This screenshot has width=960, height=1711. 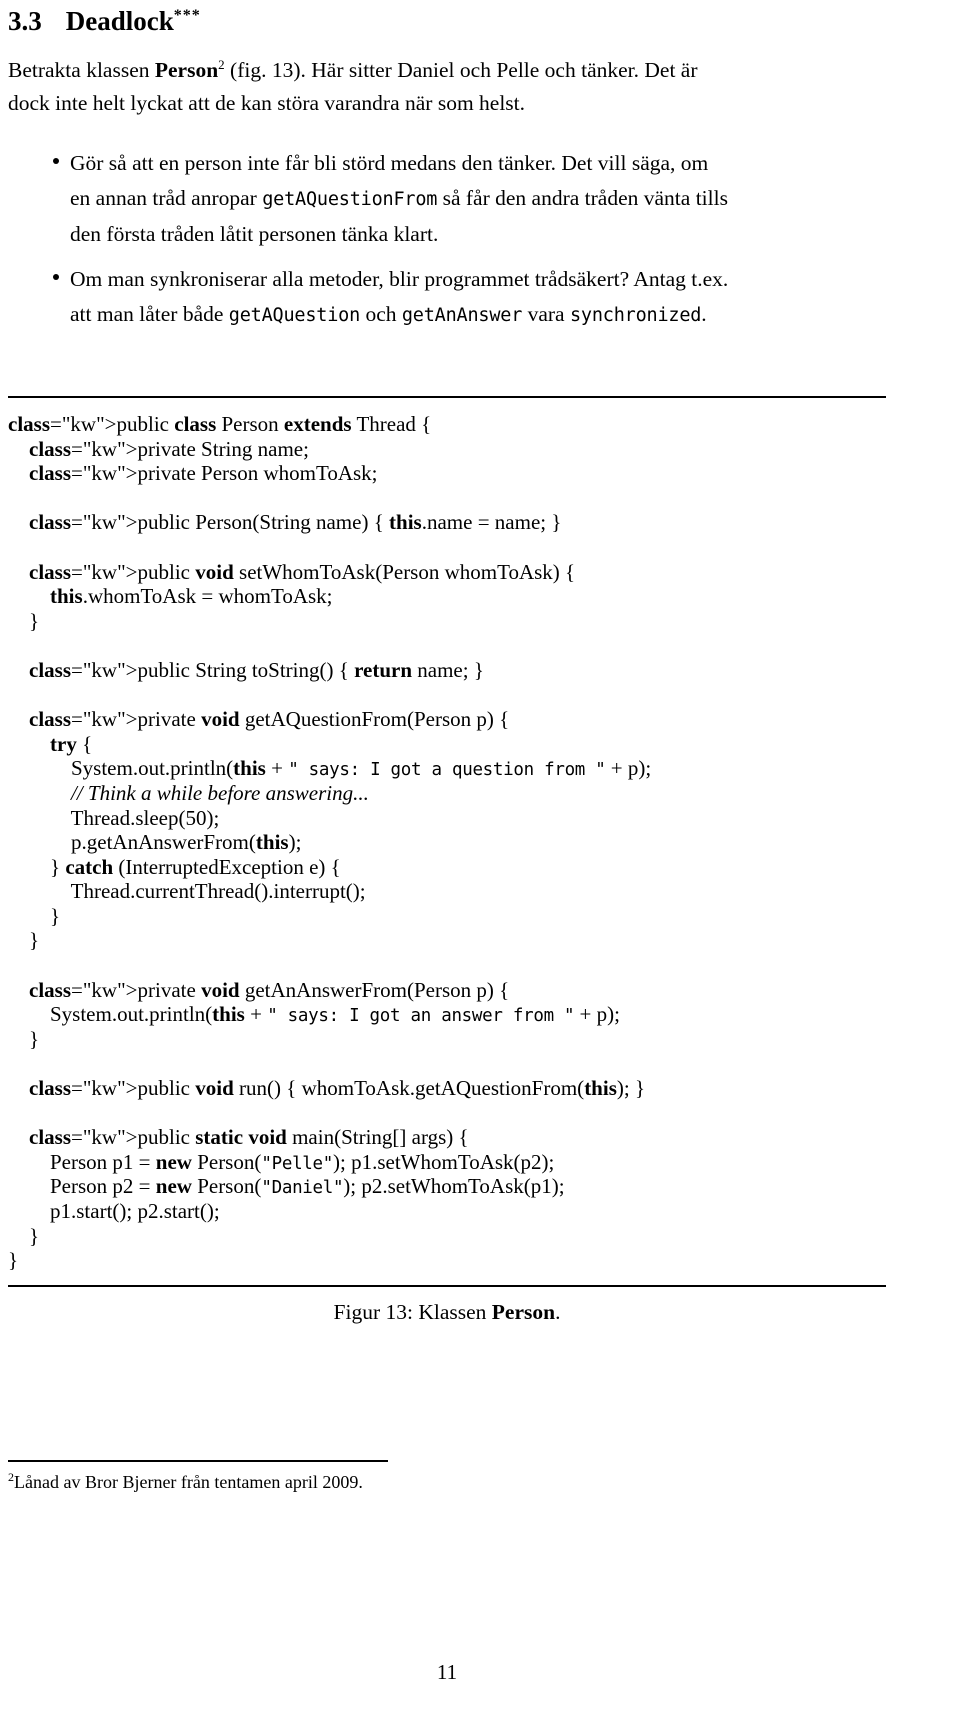 What do you see at coordinates (635, 315) in the screenshot?
I see `code-synchronized: synchronized` at bounding box center [635, 315].